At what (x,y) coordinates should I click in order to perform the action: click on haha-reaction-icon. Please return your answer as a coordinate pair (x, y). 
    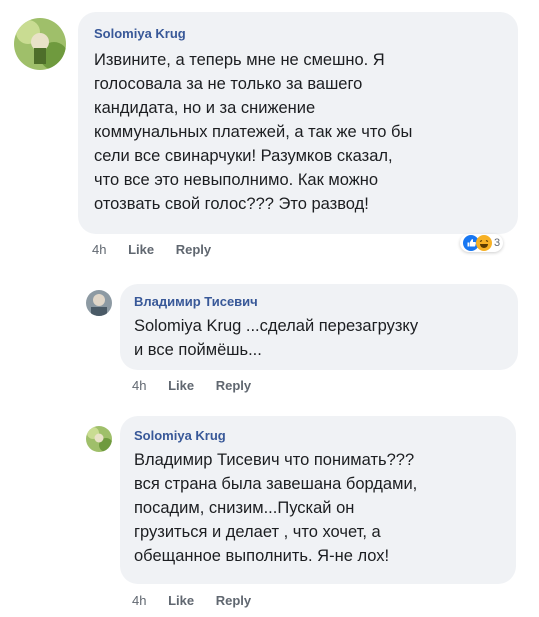
    Looking at the image, I should click on (484, 243).